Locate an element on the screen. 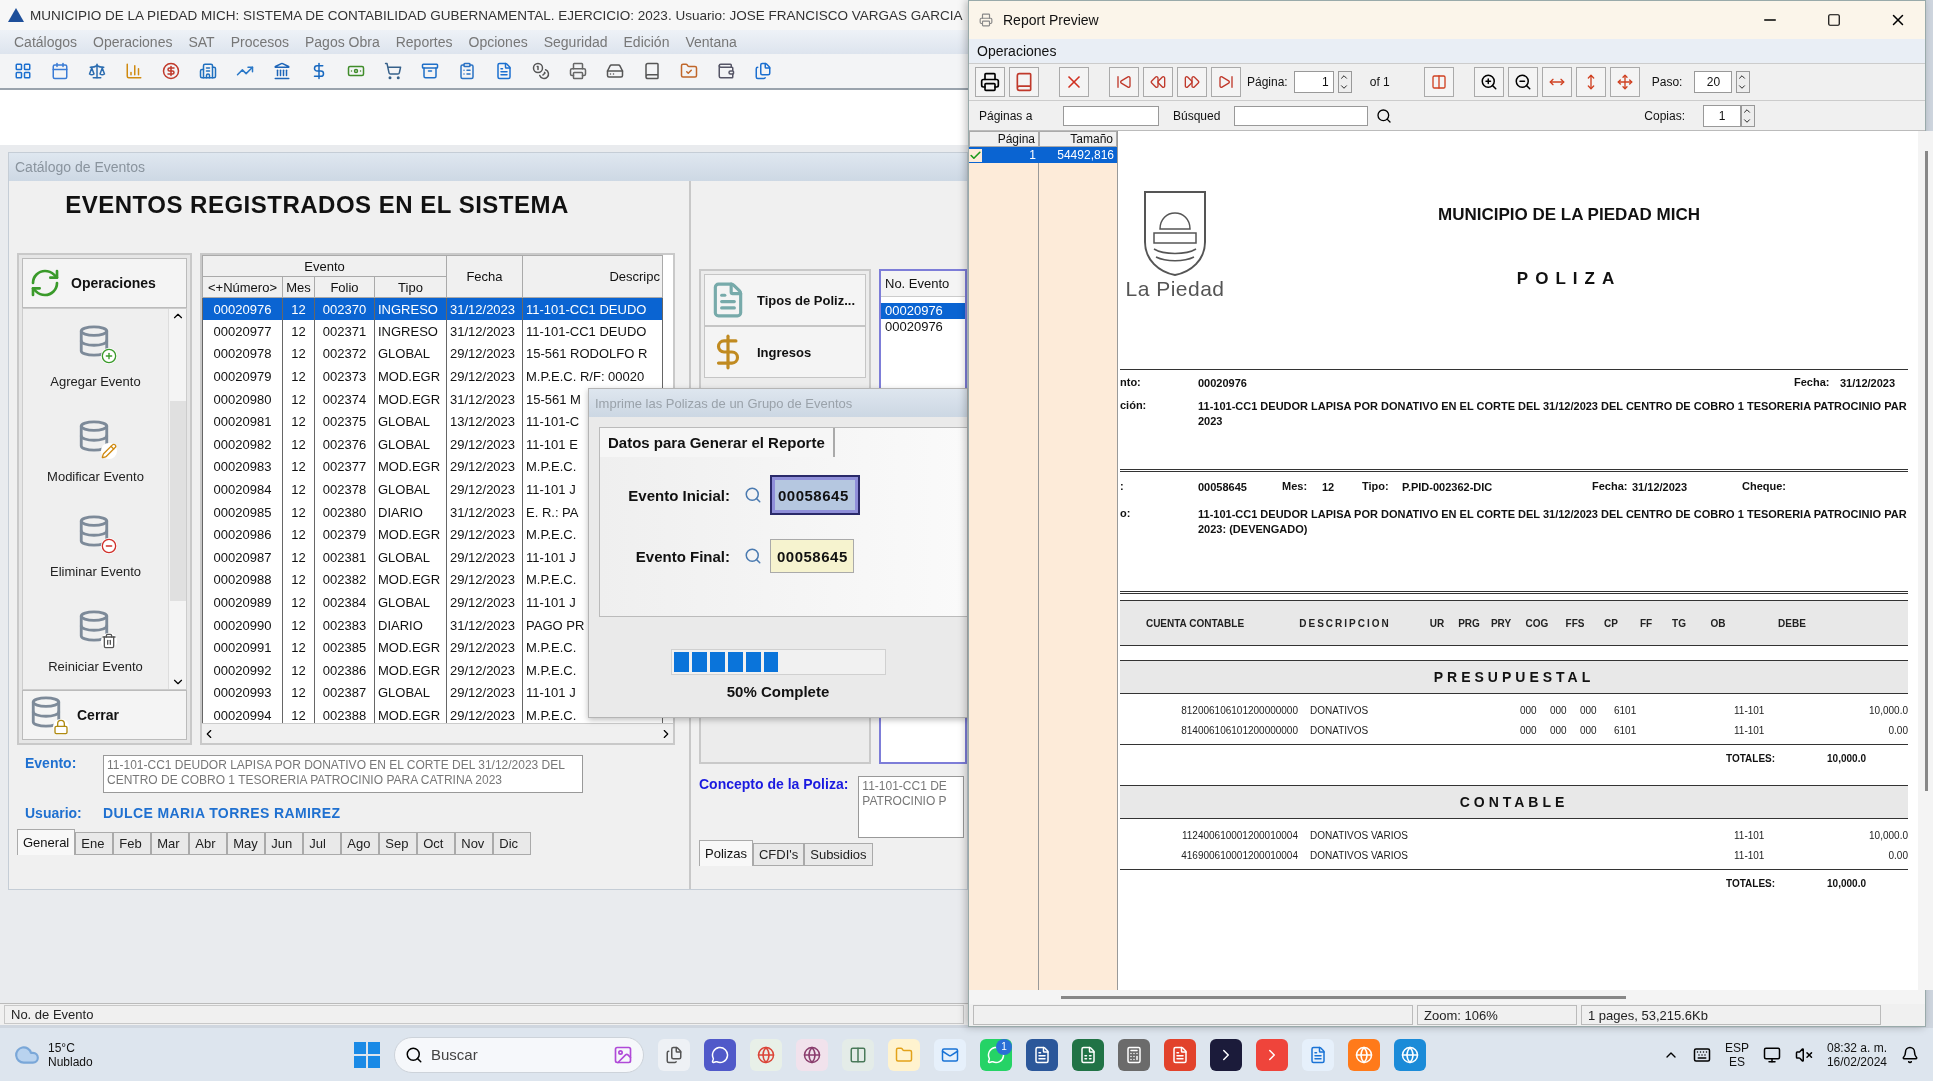 The width and height of the screenshot is (1933, 1081). keyboard-icon is located at coordinates (1701, 1054).